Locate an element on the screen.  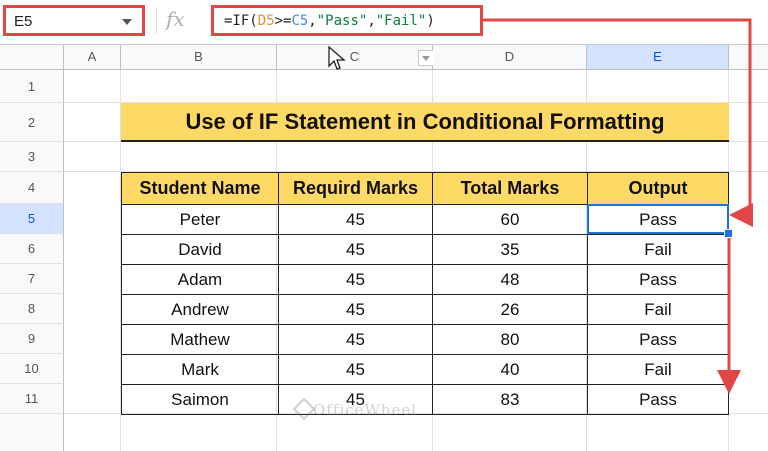
cell-total: 26 is located at coordinates (510, 309).